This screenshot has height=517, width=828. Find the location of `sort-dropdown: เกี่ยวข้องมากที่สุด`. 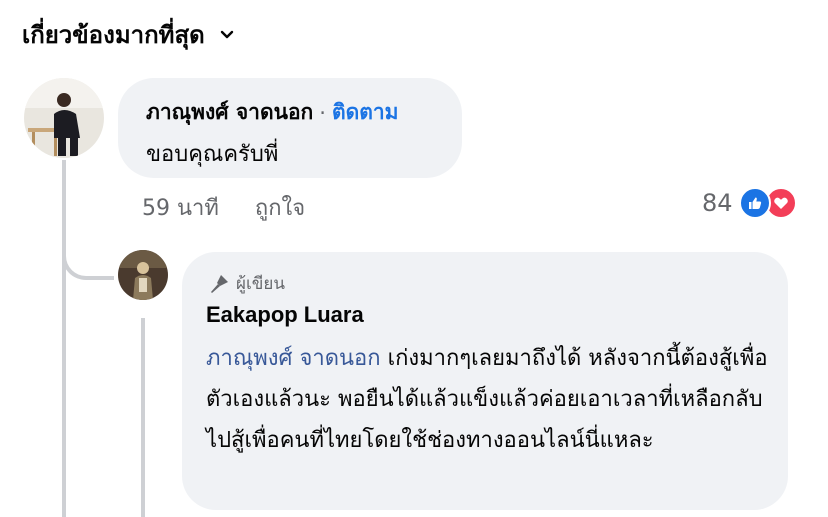

sort-dropdown: เกี่ยวข้องมากที่สุด is located at coordinates (128, 34).